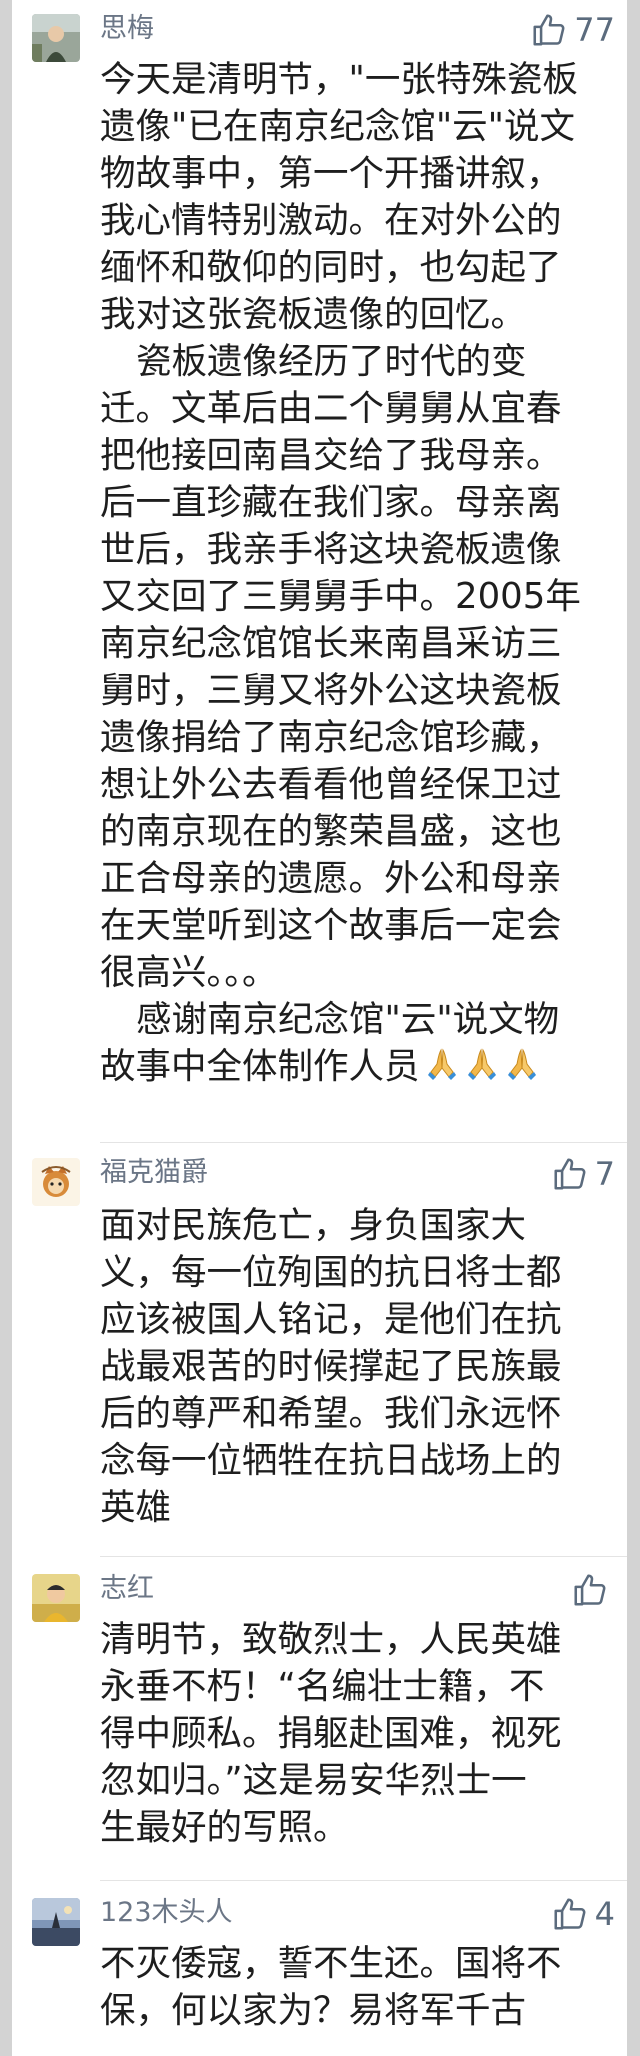  I want to click on like-button: 77, so click(572, 30).